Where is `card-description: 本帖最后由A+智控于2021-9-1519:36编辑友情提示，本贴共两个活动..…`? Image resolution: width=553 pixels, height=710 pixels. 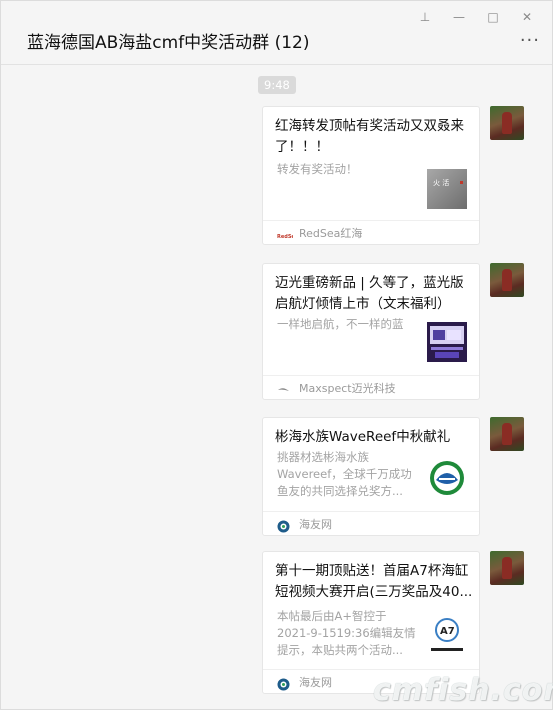
card-description: 本帖最后由A+智控于2021-9-1519:36编辑友情提示，本贴共两个活动..… is located at coordinates (346, 633).